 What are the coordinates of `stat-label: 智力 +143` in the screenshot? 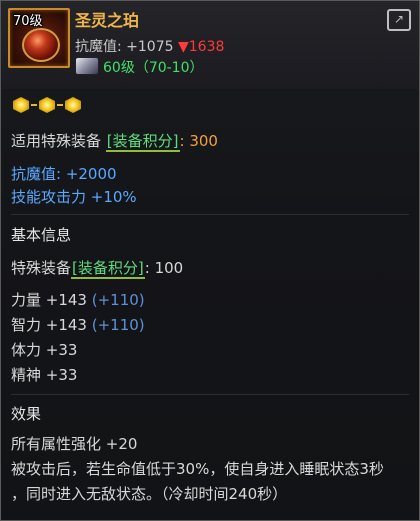 It's located at (49, 325).